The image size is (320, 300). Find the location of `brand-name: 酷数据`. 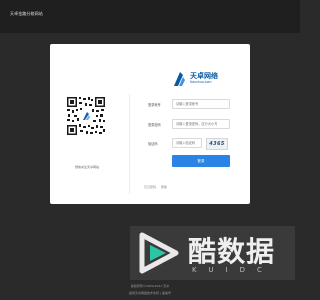

brand-name: 酷数据 is located at coordinates (232, 251).